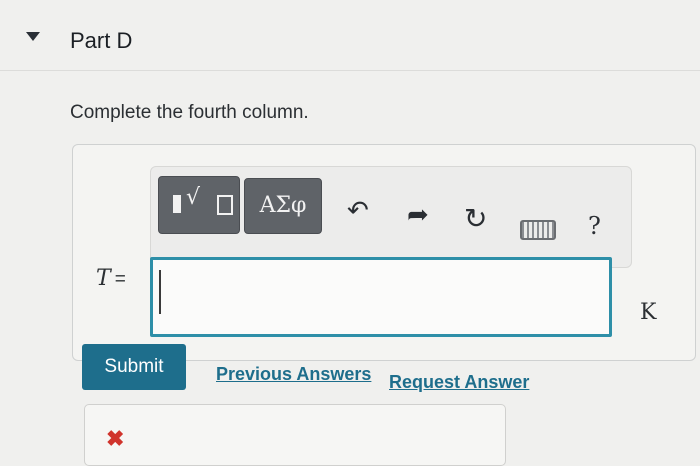  What do you see at coordinates (459, 382) in the screenshot?
I see `request-answer-link: Request Answer` at bounding box center [459, 382].